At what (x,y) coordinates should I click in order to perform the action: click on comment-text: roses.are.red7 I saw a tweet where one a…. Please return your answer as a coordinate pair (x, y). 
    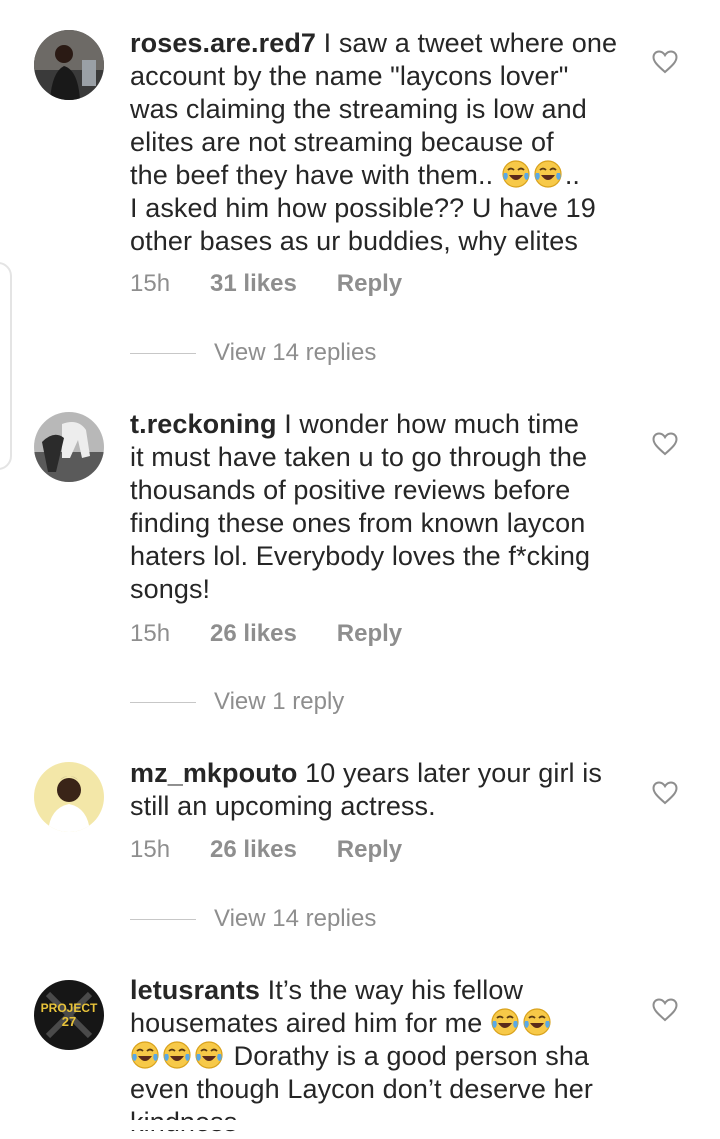
    Looking at the image, I should click on (374, 142).